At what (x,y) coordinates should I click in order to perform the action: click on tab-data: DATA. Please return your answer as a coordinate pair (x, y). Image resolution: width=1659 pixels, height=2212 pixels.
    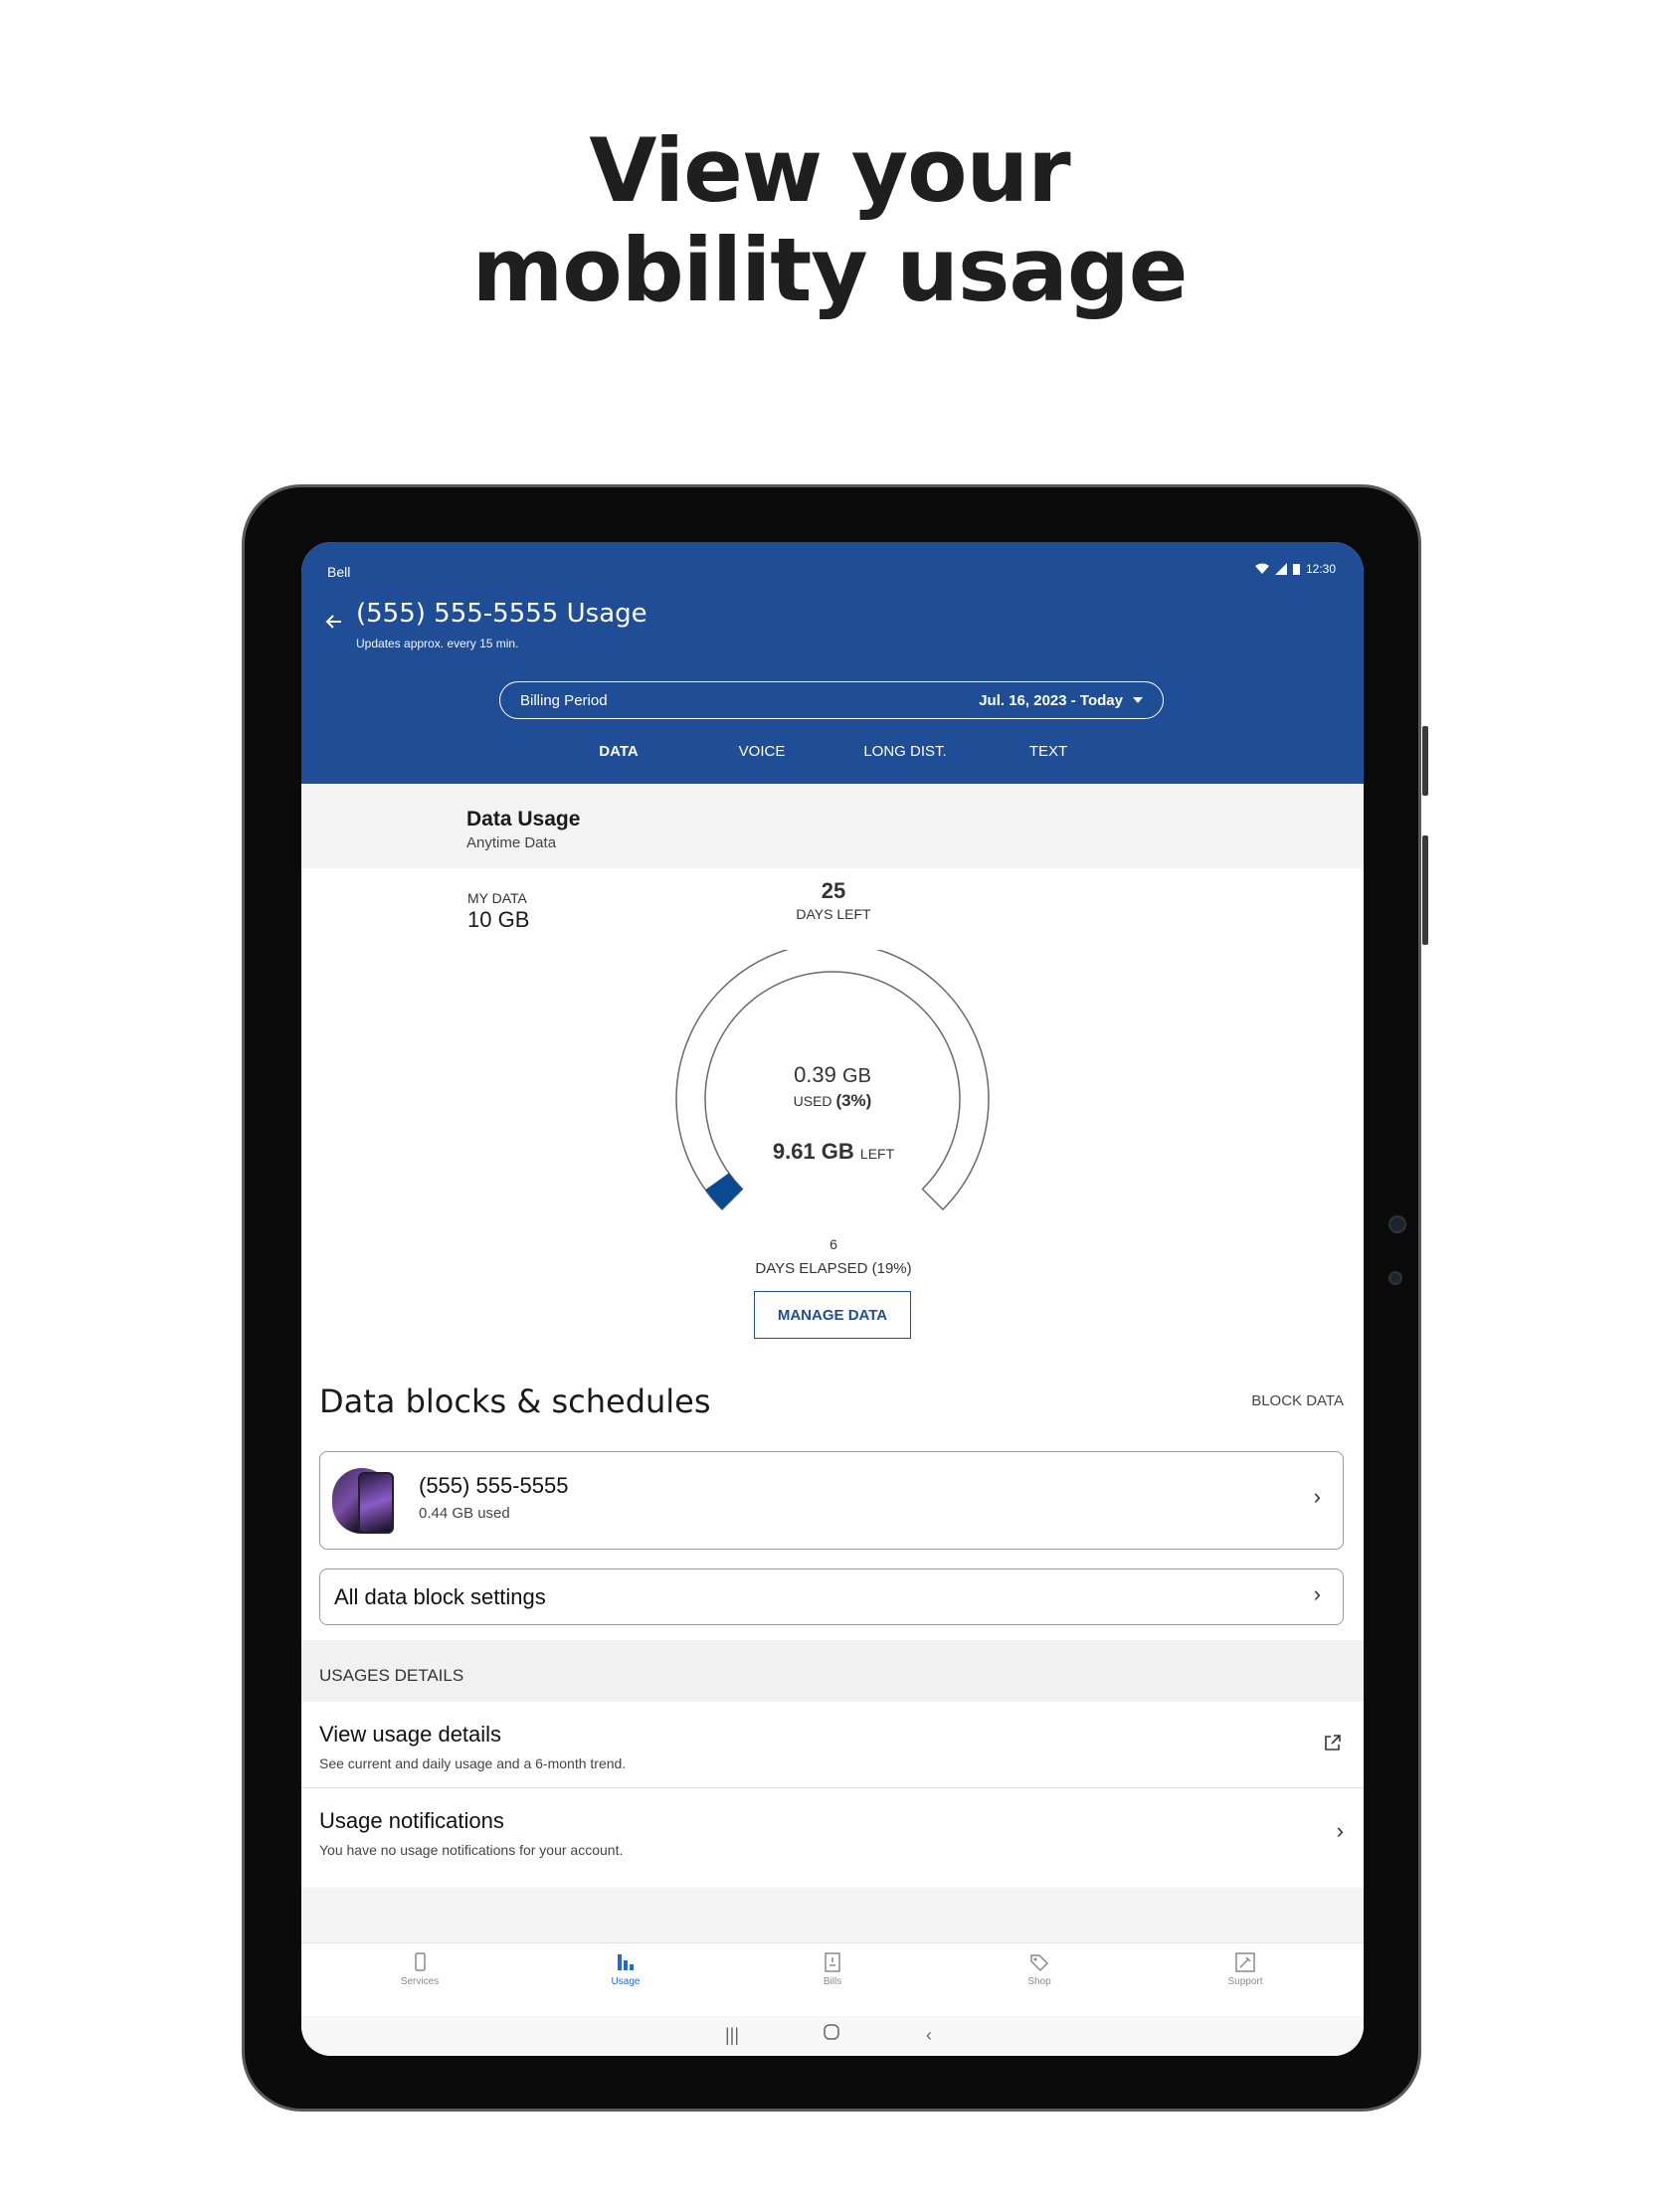
    Looking at the image, I should click on (618, 765).